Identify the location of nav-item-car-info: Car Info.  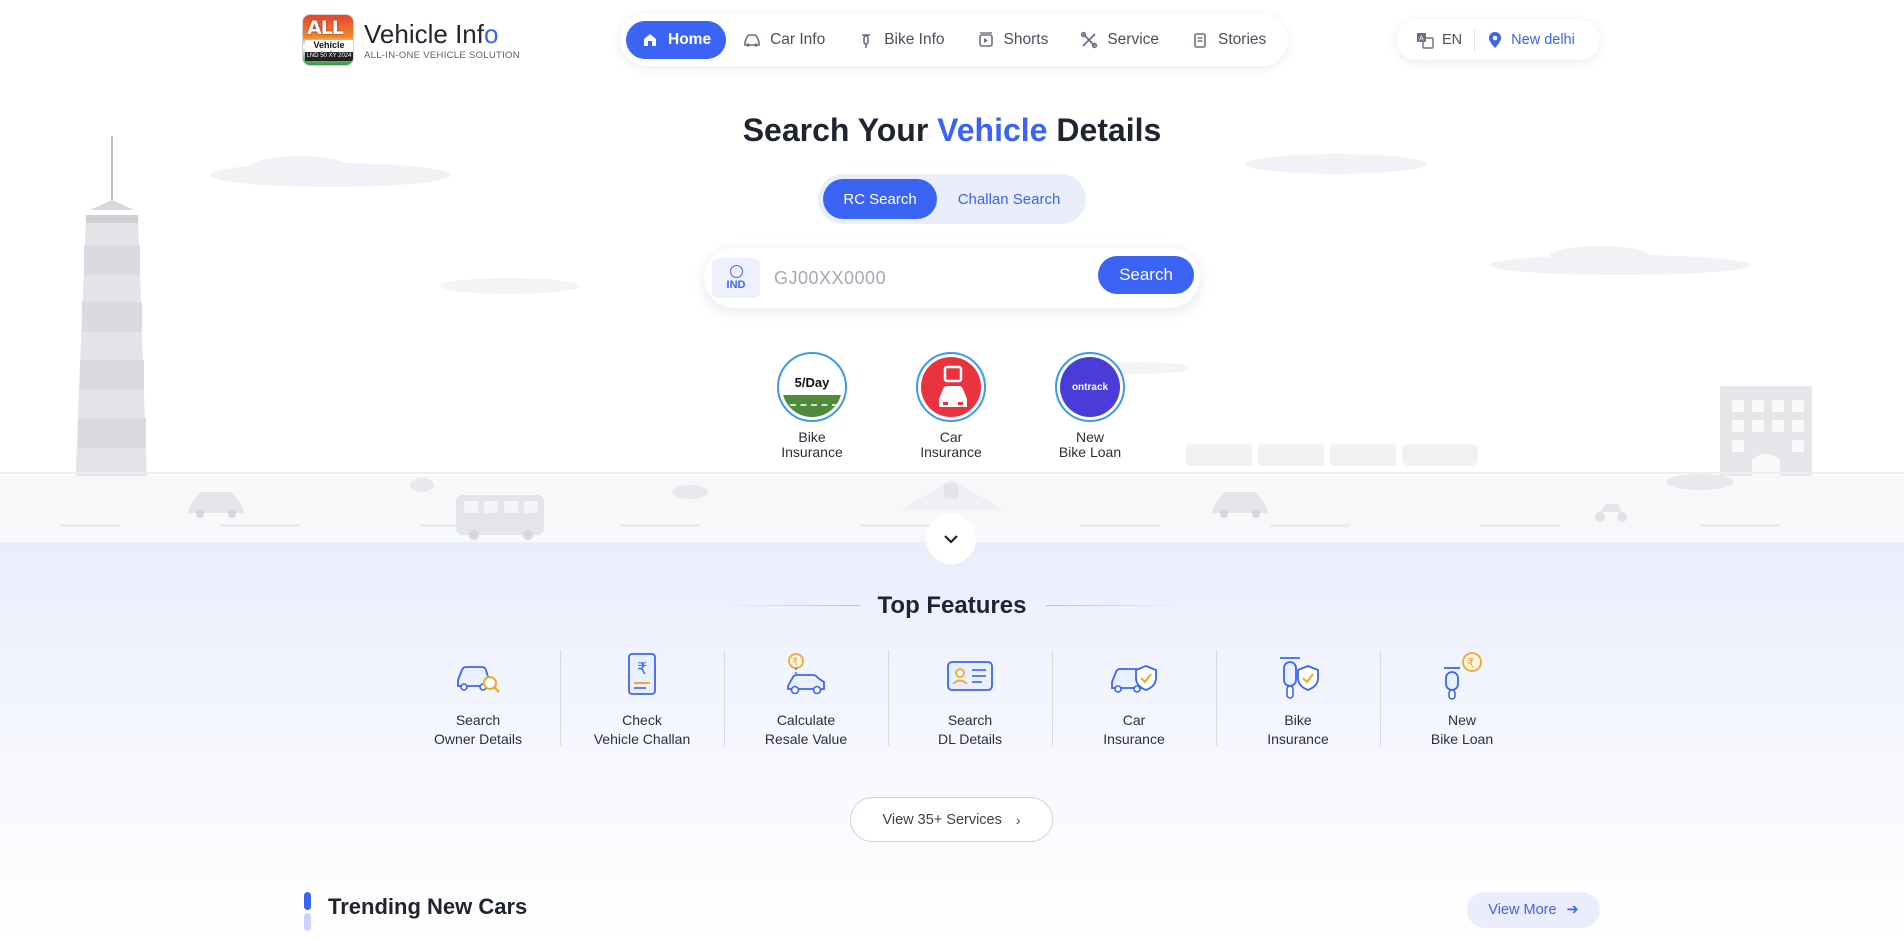
(784, 40).